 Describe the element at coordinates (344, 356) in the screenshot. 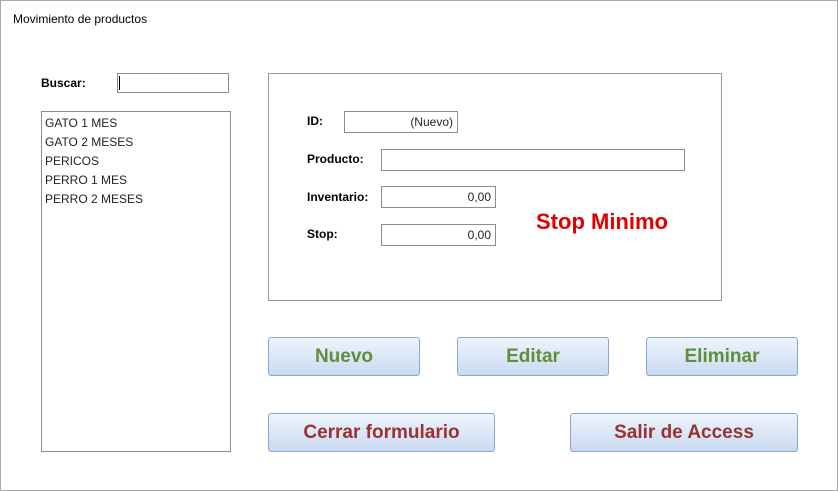

I see `nuevo-button: Nuevo` at that location.